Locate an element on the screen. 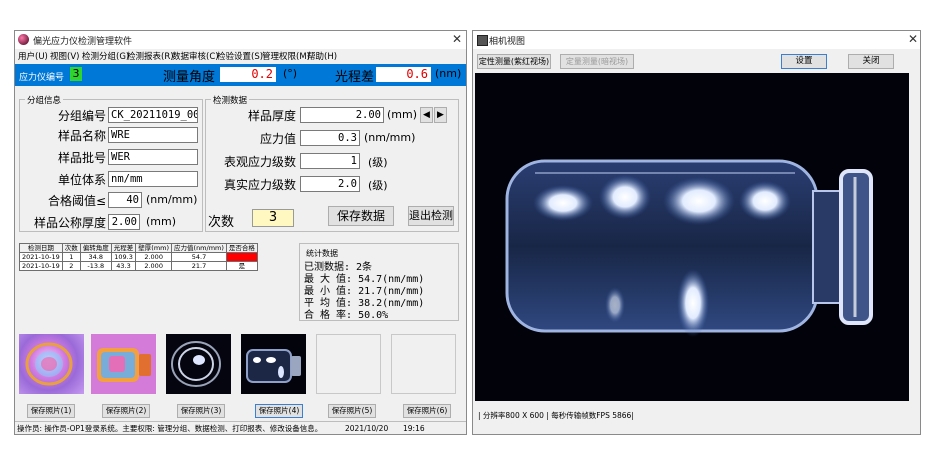 The image size is (939, 455). real-level-field: 2.0 is located at coordinates (330, 184).